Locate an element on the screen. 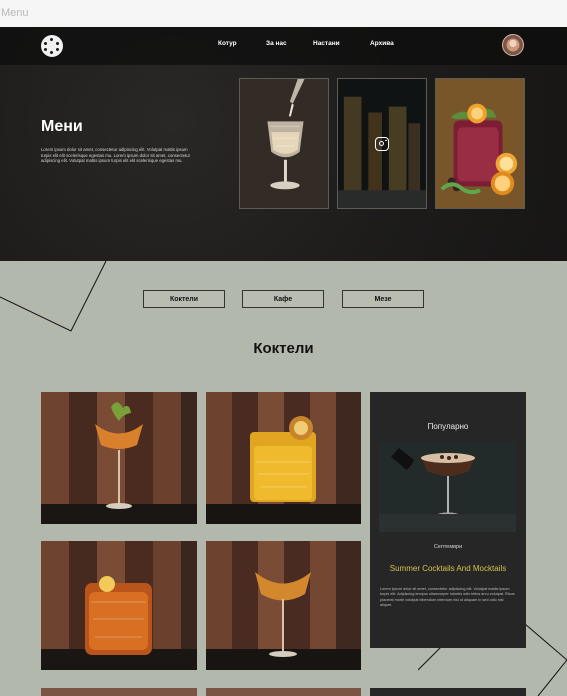  tab-coffee: Кафе is located at coordinates (283, 299).